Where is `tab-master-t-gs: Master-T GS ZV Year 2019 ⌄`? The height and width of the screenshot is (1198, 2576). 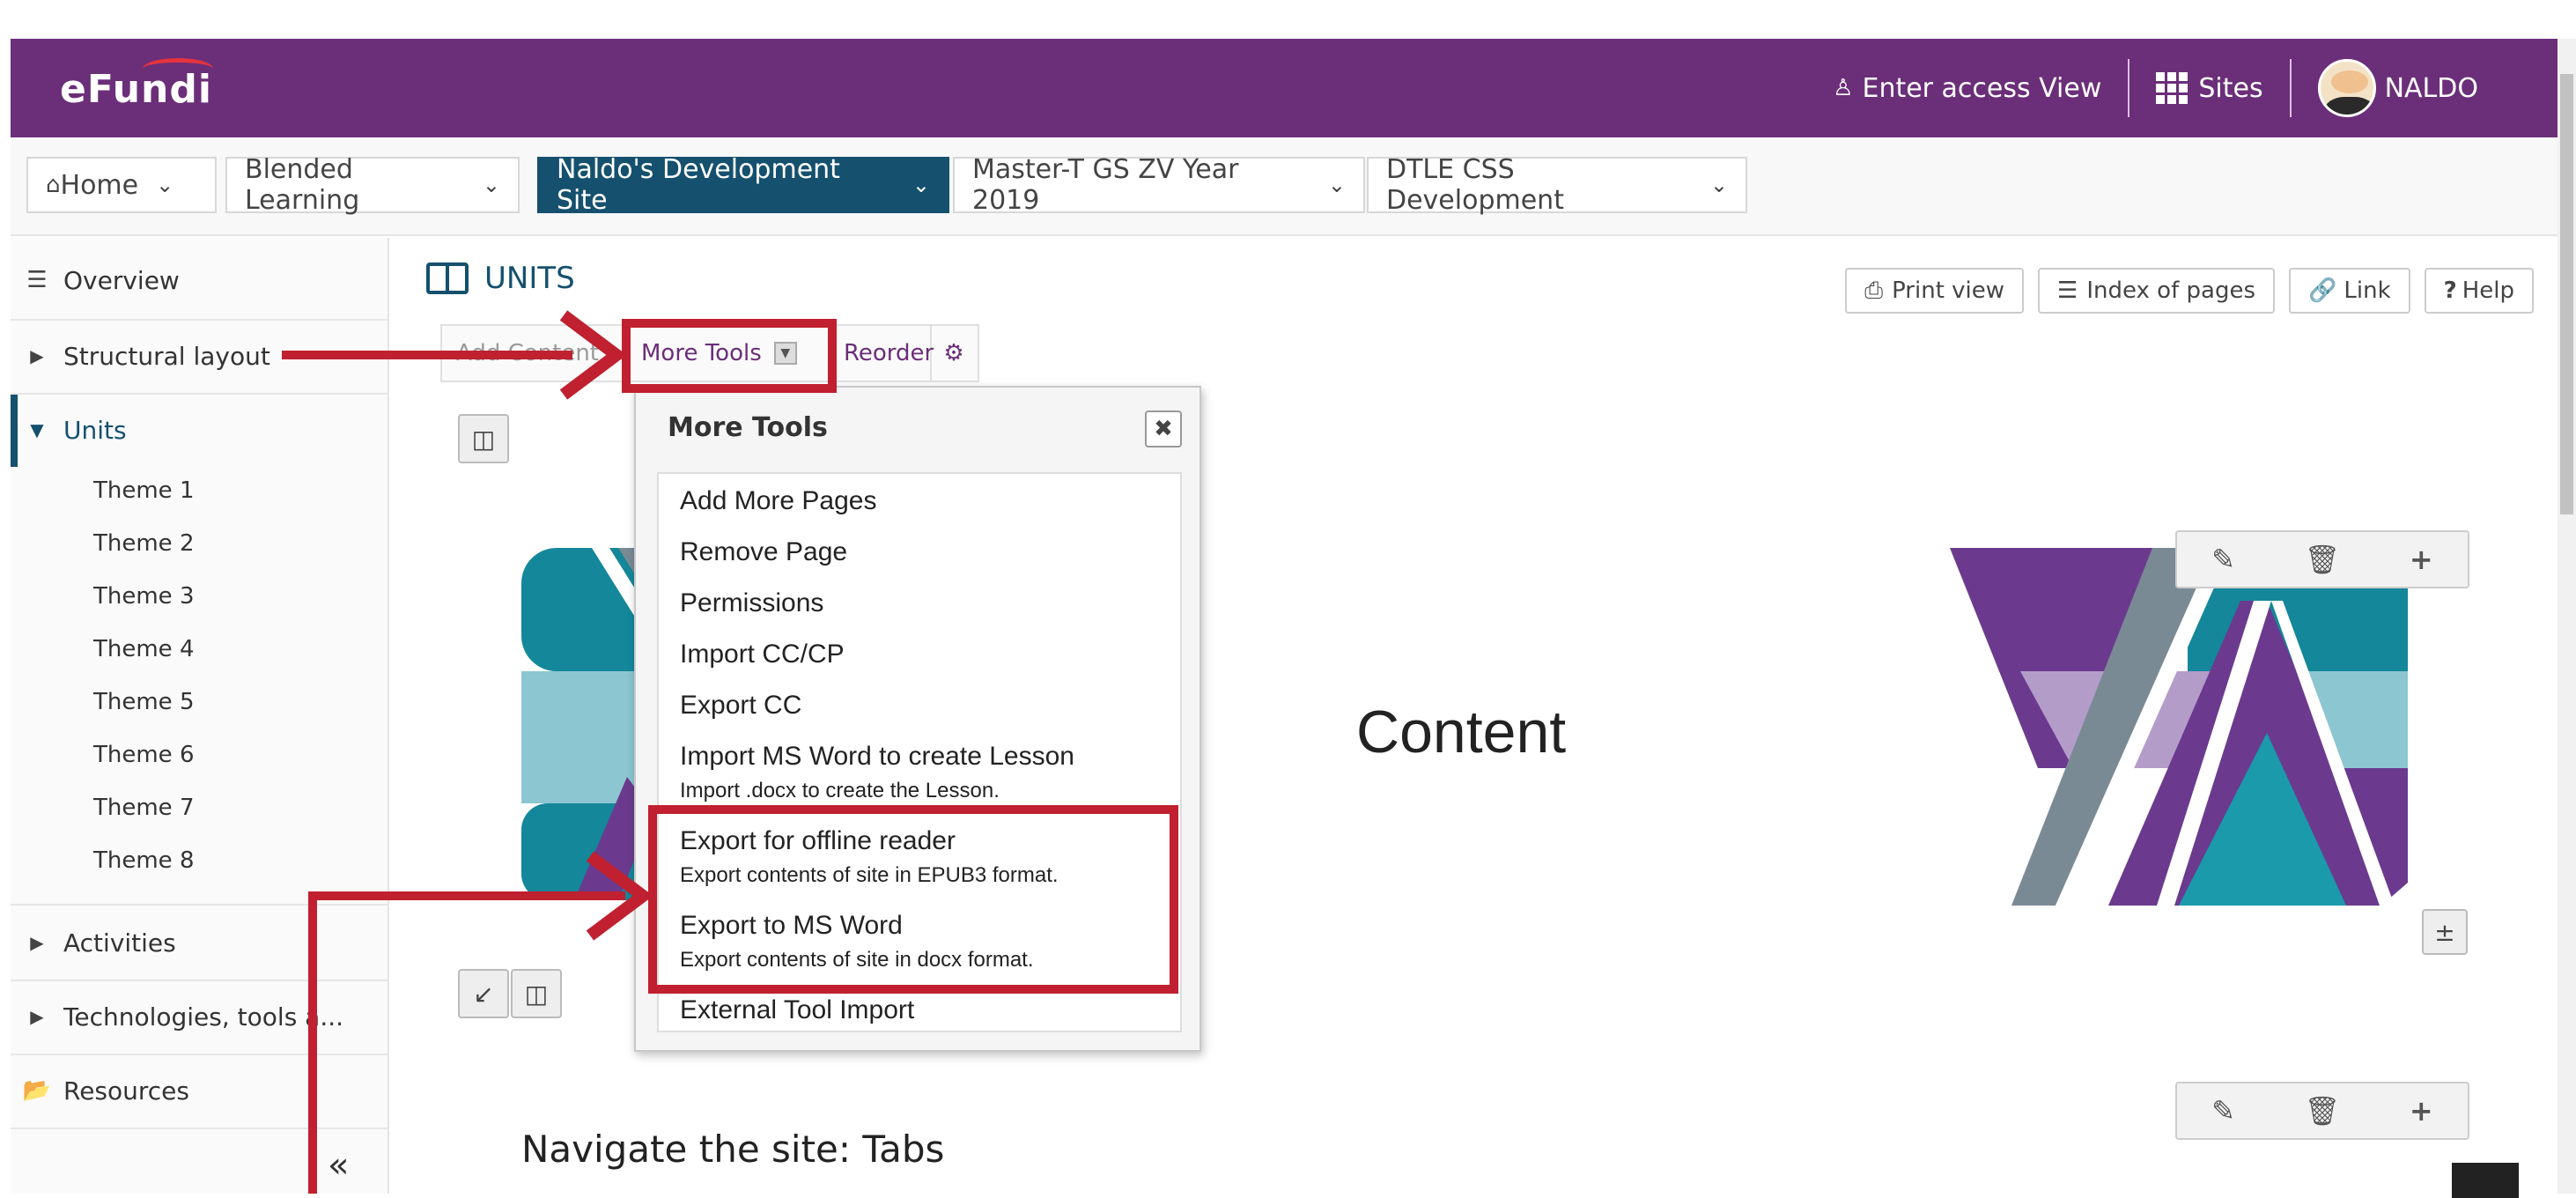 tab-master-t-gs: Master-T GS ZV Year 2019 ⌄ is located at coordinates (1159, 185).